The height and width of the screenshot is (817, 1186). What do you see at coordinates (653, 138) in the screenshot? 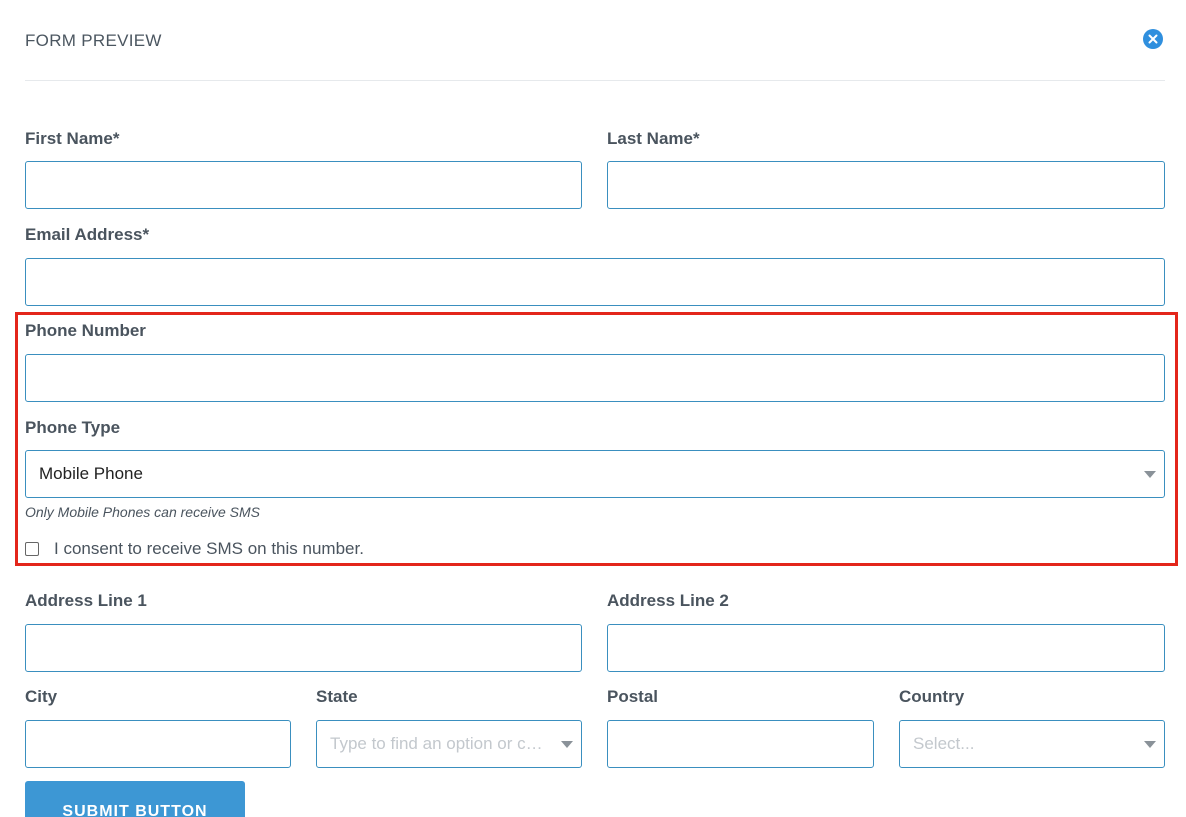
I see `last-name-label: Last Name*` at bounding box center [653, 138].